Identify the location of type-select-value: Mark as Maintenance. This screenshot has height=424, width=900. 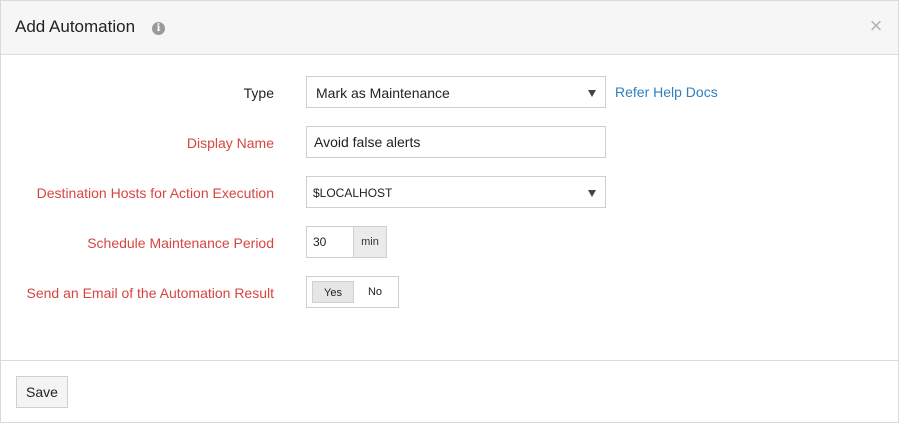
(383, 93).